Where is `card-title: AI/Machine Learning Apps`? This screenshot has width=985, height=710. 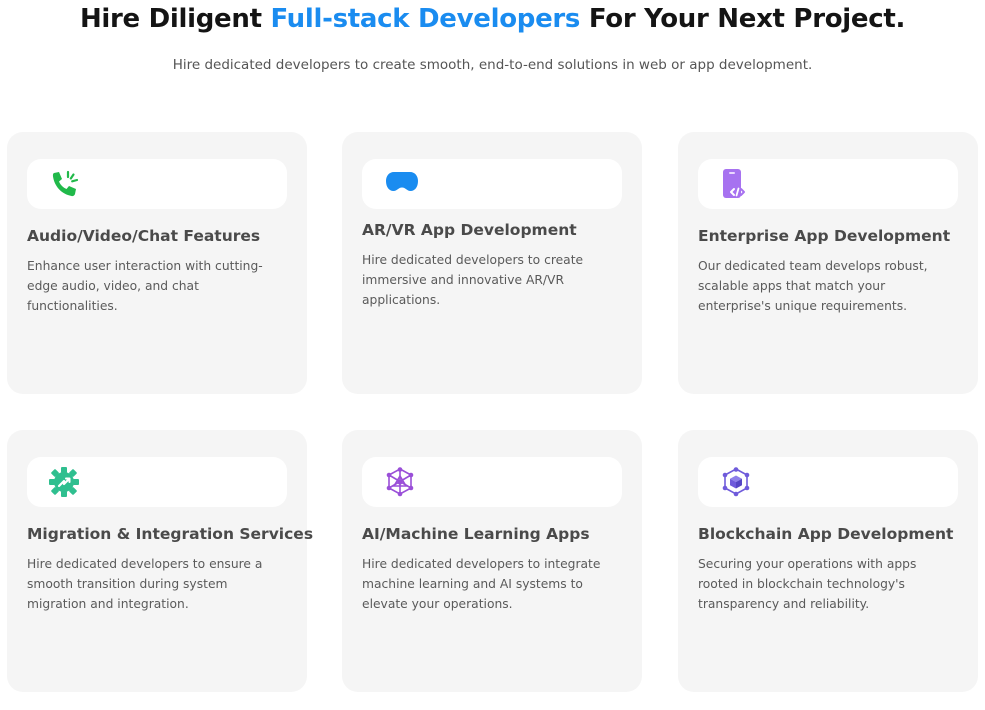 card-title: AI/Machine Learning Apps is located at coordinates (476, 534).